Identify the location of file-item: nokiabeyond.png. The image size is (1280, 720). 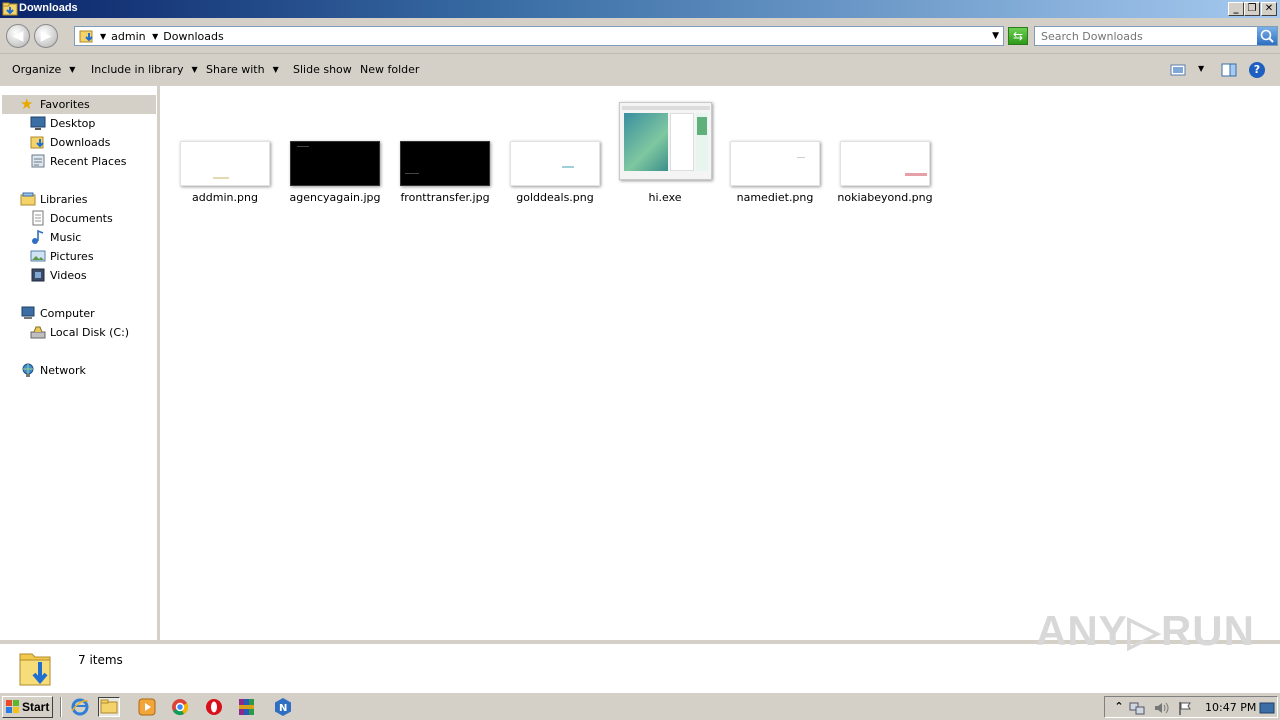
(885, 151).